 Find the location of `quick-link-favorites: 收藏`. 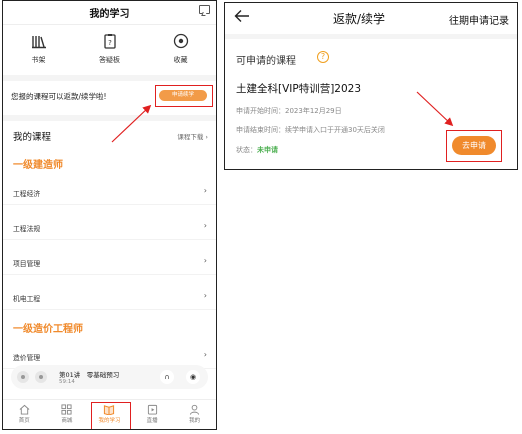

quick-link-favorites: 收藏 is located at coordinates (180, 51).